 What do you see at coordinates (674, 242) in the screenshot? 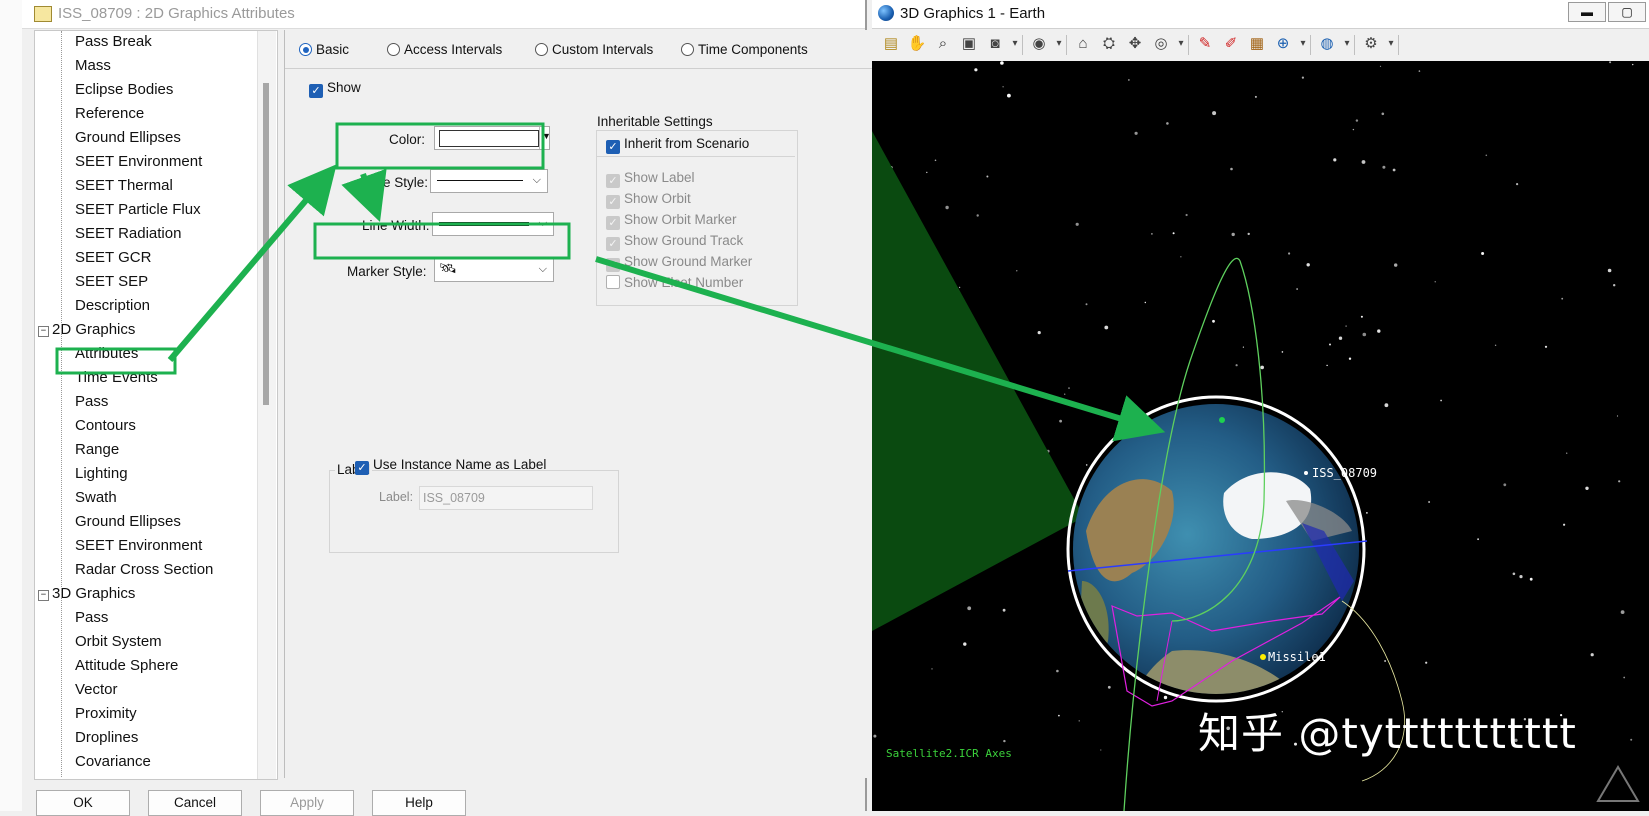
I see `inherit-option-checkbox: ✓ Show Ground Track` at bounding box center [674, 242].